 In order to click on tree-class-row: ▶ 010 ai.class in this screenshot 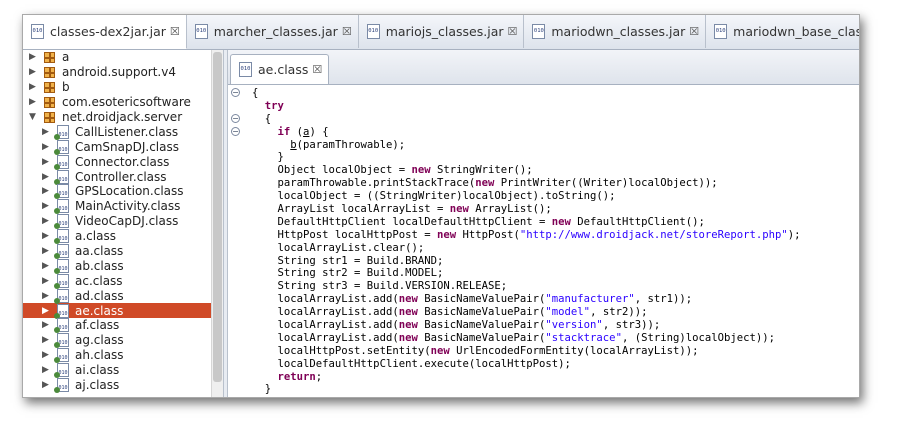, I will do `click(123, 371)`.